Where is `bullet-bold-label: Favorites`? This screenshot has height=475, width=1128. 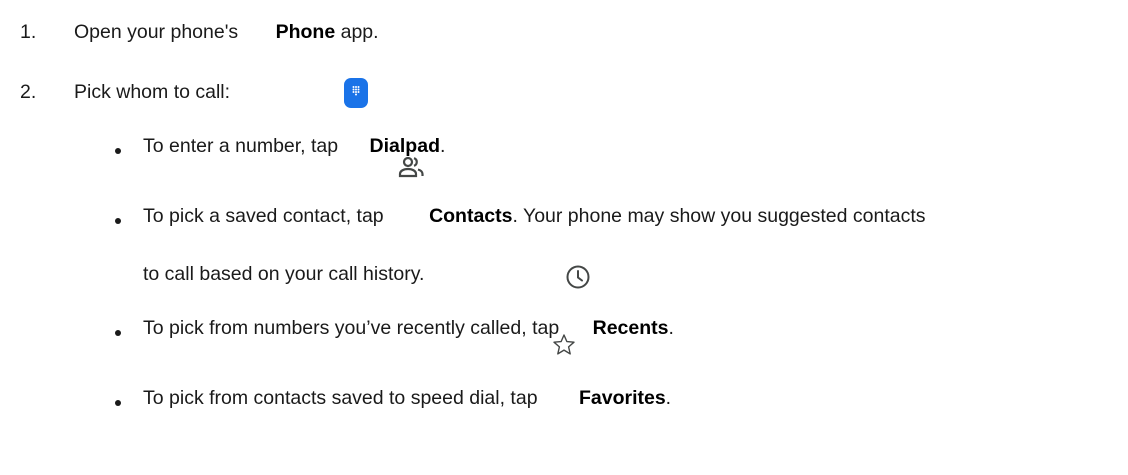
bullet-bold-label: Favorites is located at coordinates (622, 398).